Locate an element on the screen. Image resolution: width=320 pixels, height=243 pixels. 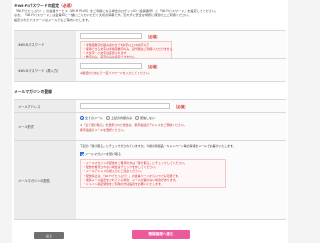
mail-format-label: メール形式 is located at coordinates (45, 126).